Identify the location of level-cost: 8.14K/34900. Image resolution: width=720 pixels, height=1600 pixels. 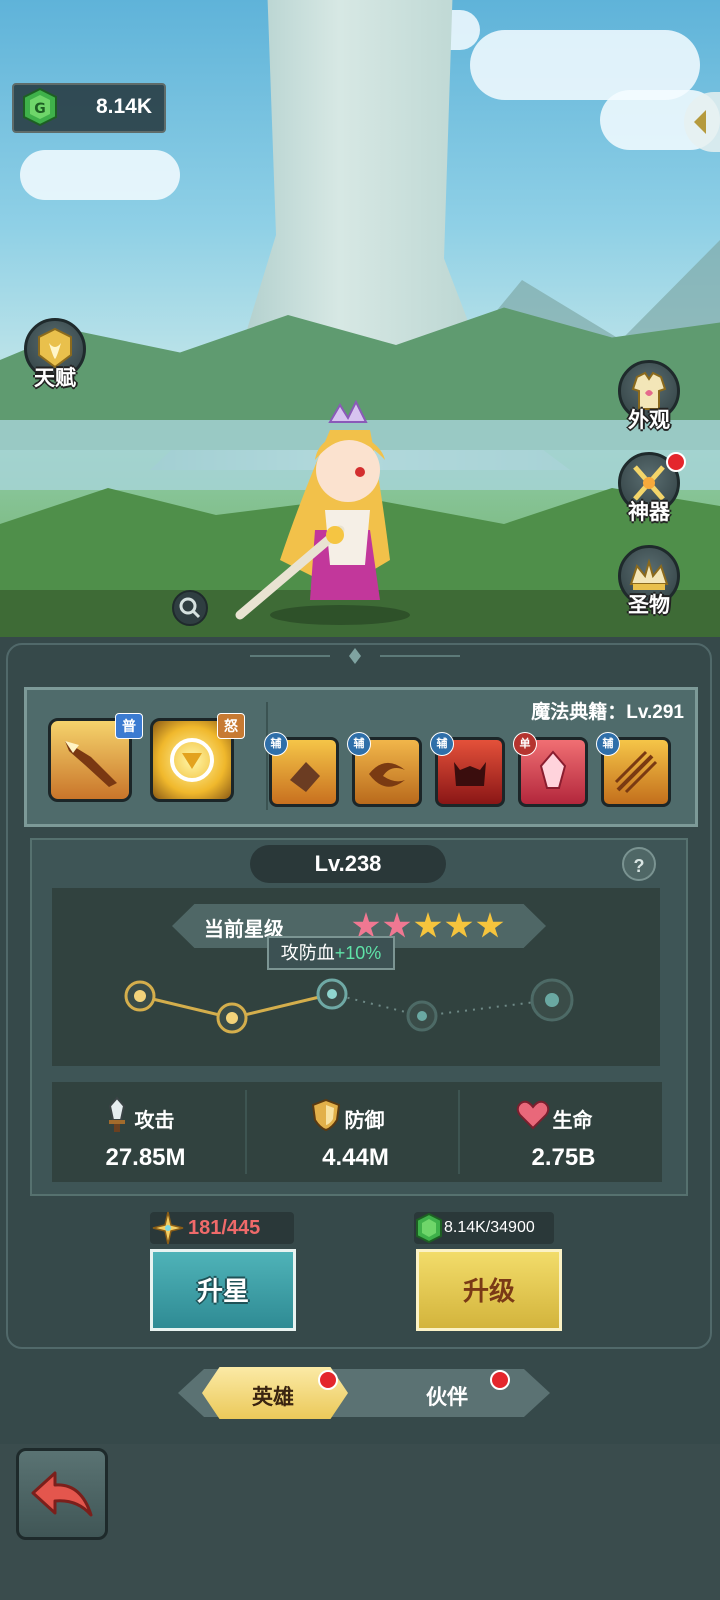
(484, 1228).